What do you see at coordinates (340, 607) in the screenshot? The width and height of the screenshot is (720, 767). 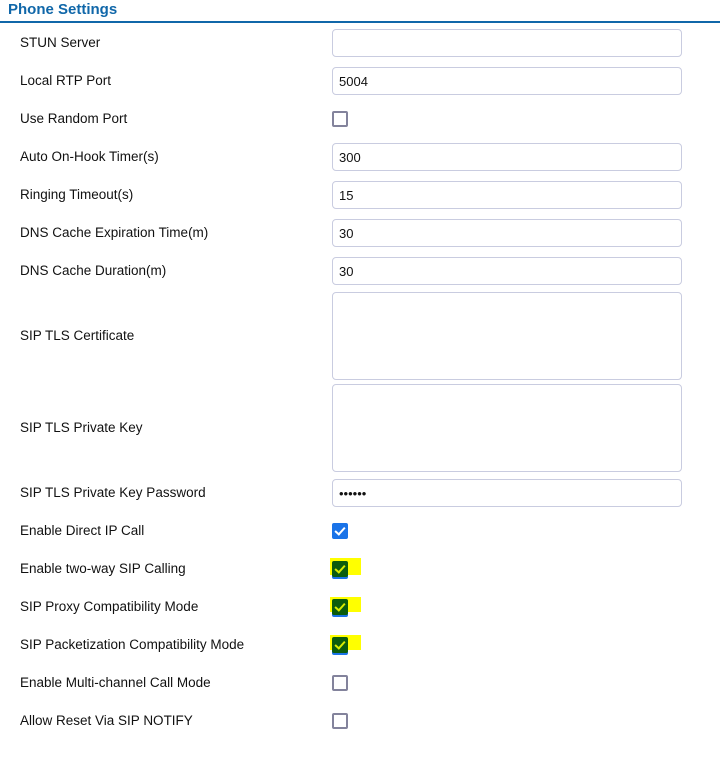 I see `sip-proxy-compatibility-mode-checkbox` at bounding box center [340, 607].